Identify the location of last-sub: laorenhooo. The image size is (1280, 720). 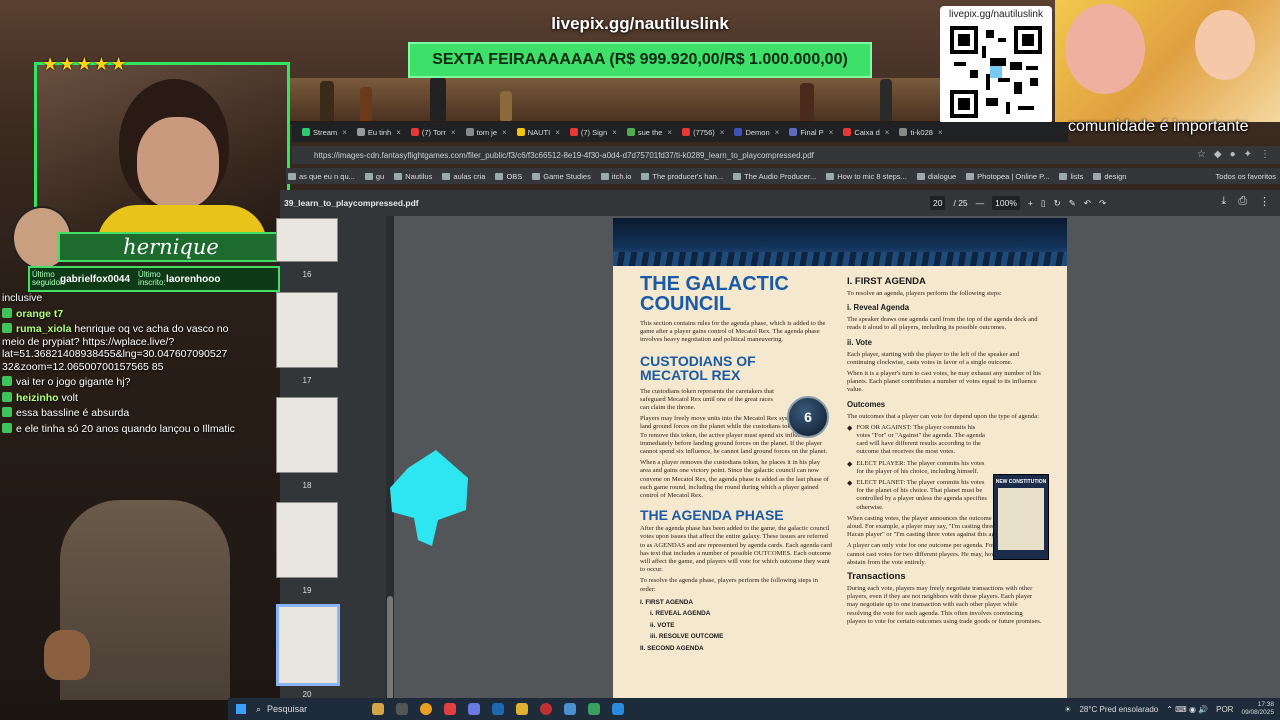
(193, 279).